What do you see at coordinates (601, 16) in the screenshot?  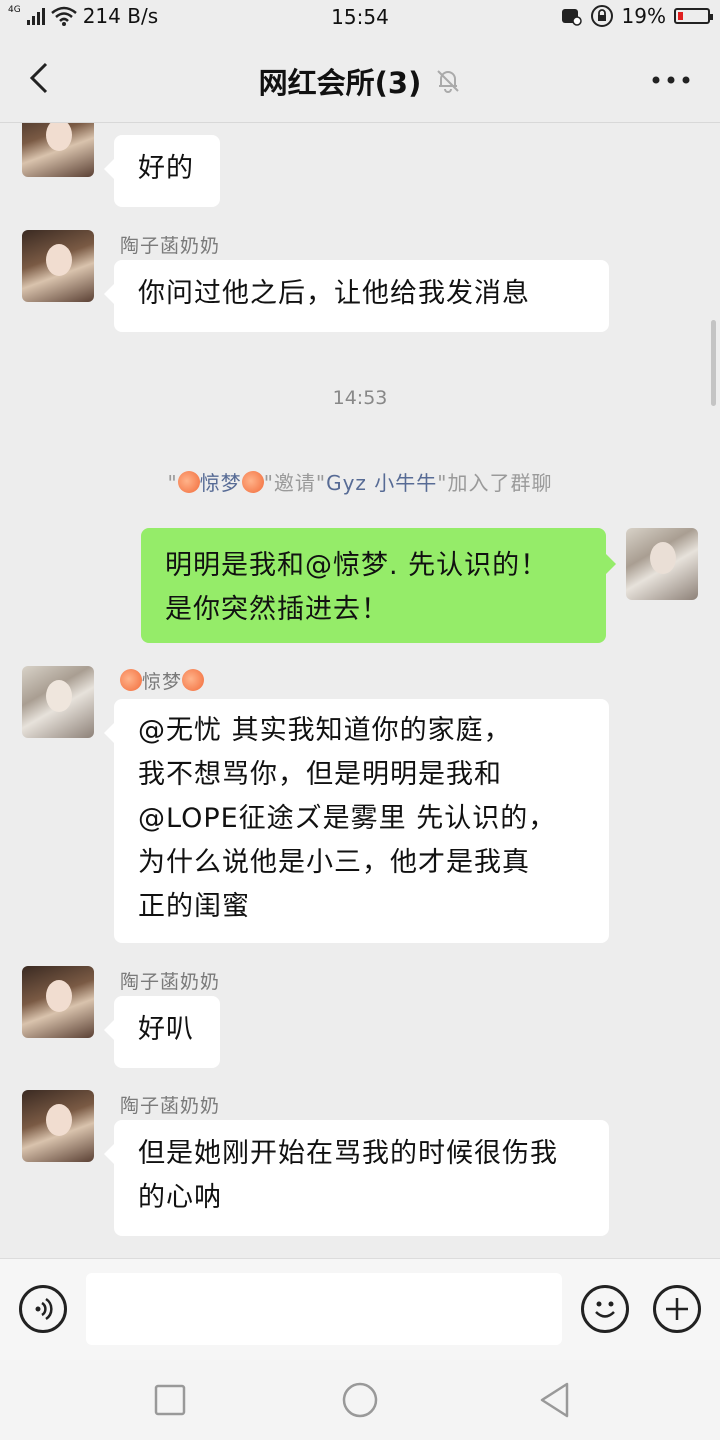 I see `rotation-lock-icon` at bounding box center [601, 16].